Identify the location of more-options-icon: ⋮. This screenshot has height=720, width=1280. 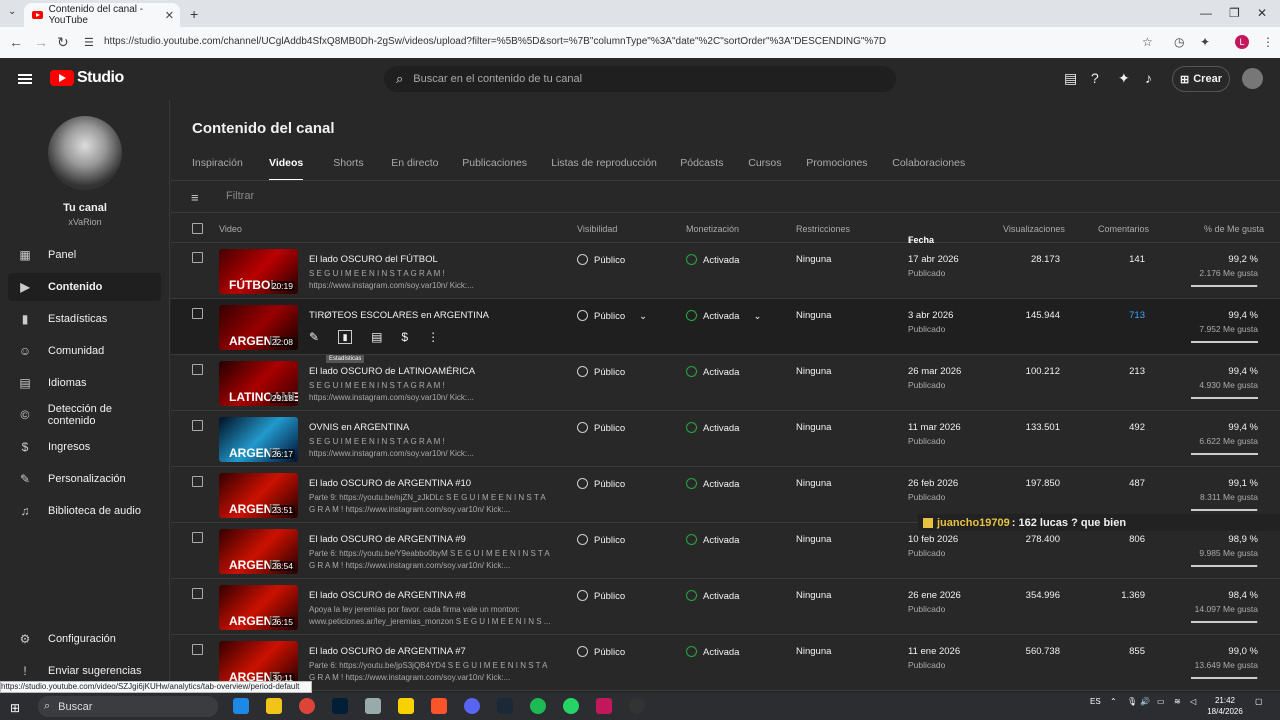
(433, 337).